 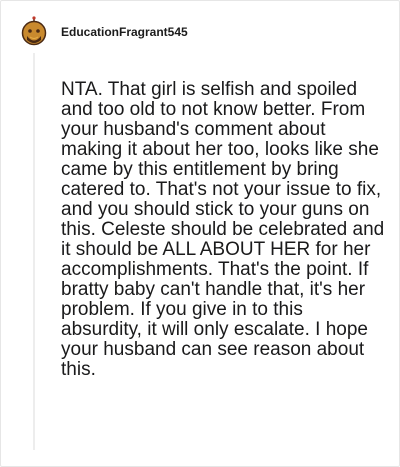 I want to click on thread-collapse-line, so click(x=34, y=251).